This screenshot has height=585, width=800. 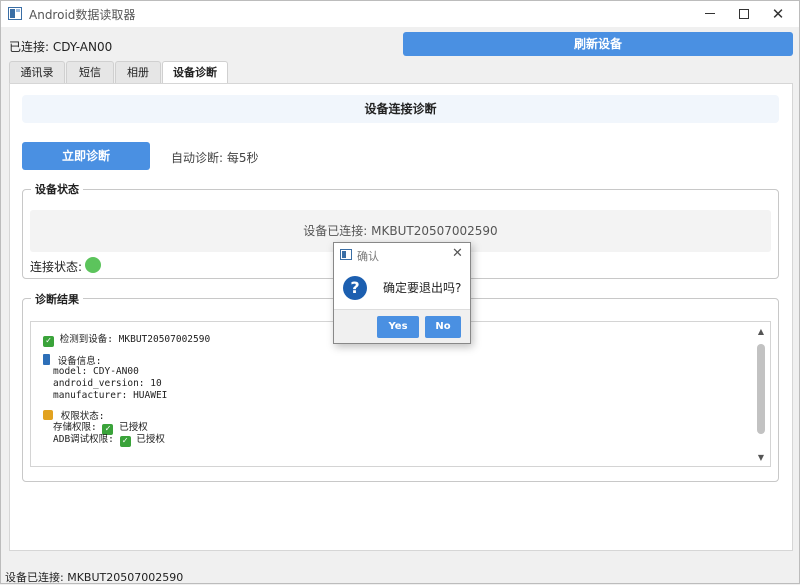 I want to click on confirm-dialog: 确认 ✕ ? 确定要退出吗? Yes No, so click(x=402, y=293).